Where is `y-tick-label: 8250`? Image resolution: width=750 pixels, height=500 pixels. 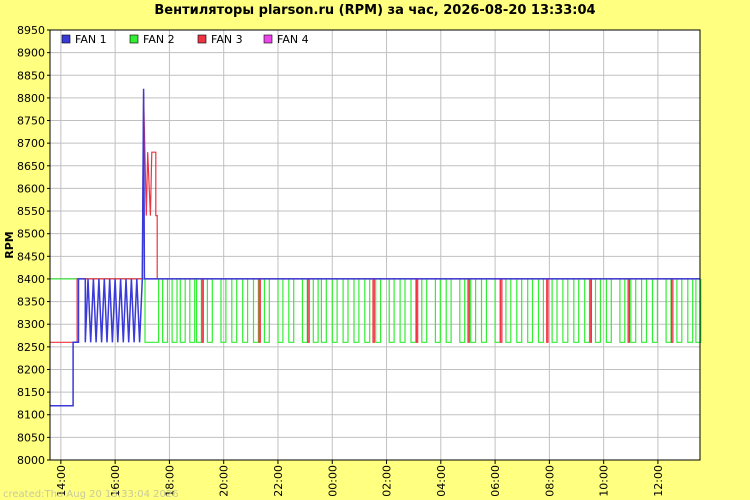
y-tick-label: 8250 is located at coordinates (31, 347).